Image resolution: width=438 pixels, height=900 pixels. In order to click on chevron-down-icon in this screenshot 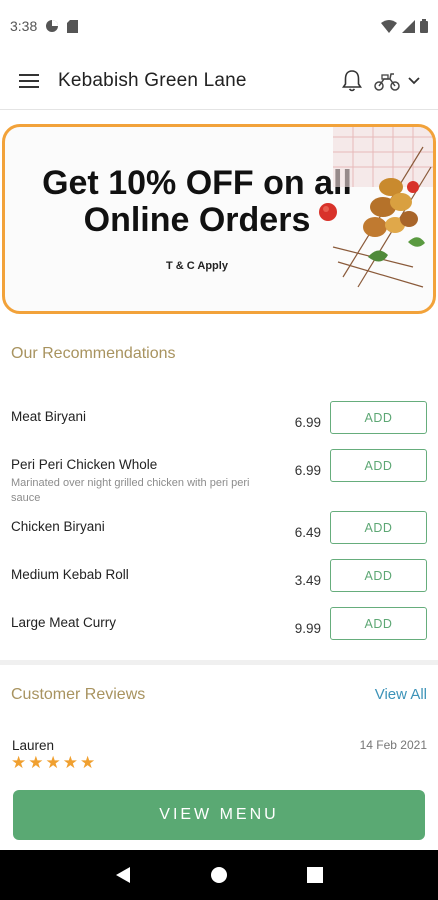, I will do `click(414, 80)`.